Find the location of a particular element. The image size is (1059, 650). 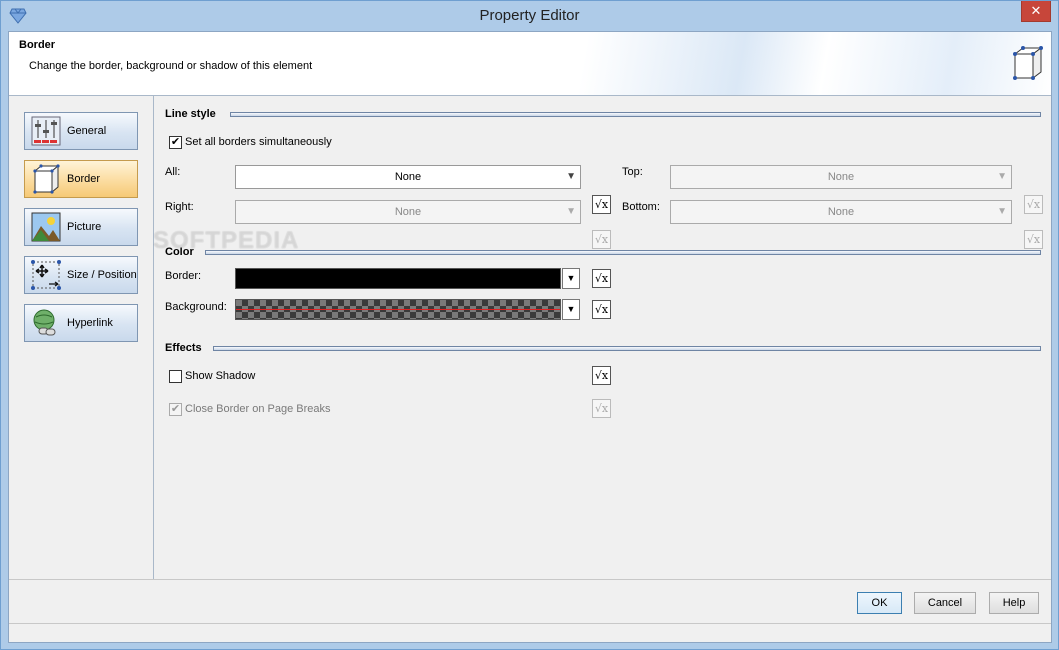

fx-formula-button-bottom: √x is located at coordinates (1033, 239).